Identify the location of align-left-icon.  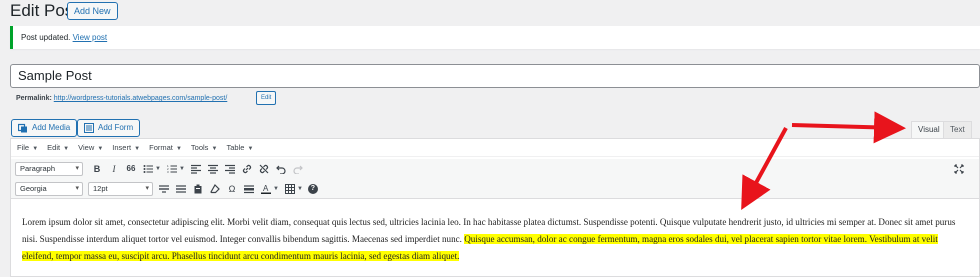
(196, 169).